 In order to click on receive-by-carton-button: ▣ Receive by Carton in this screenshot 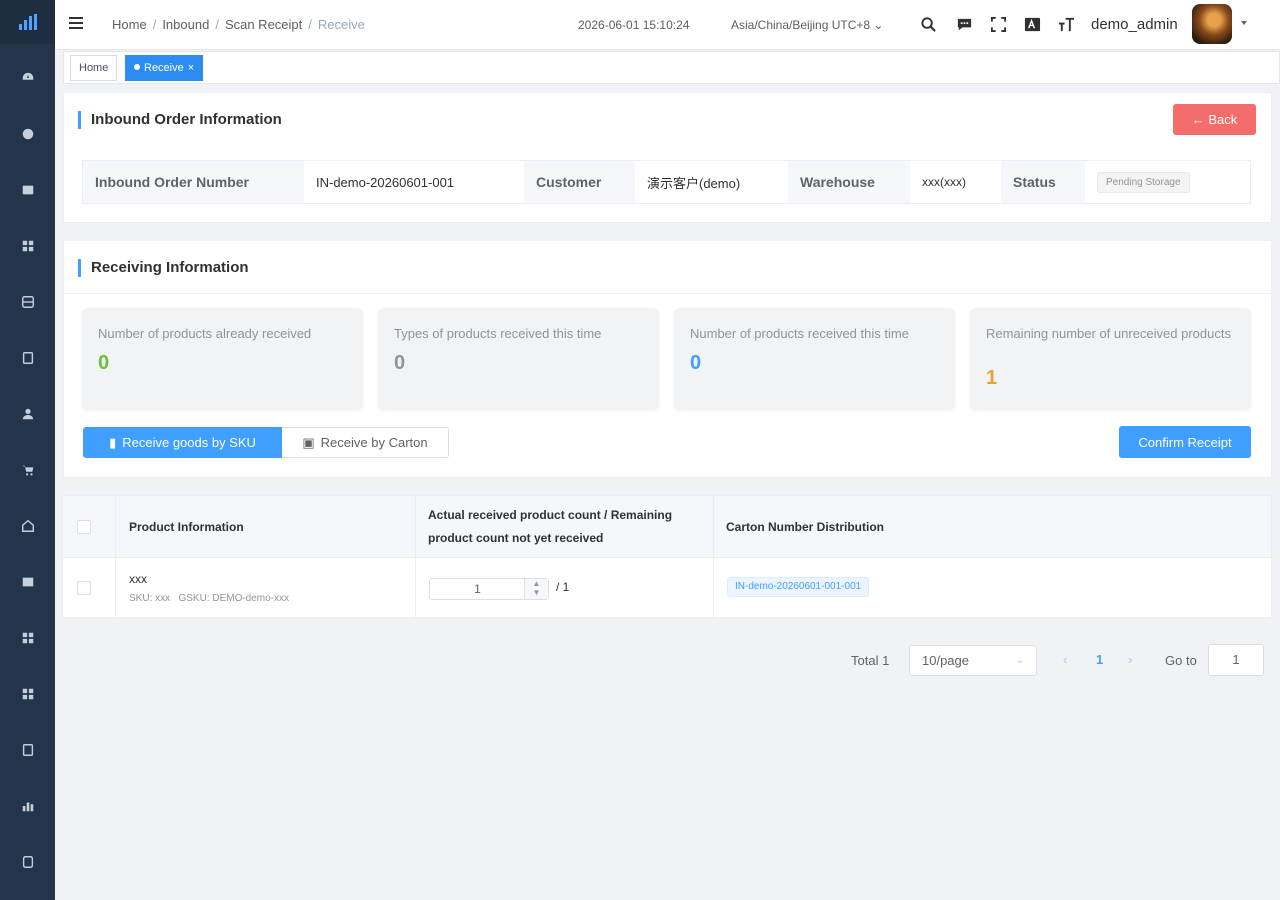, I will do `click(365, 442)`.